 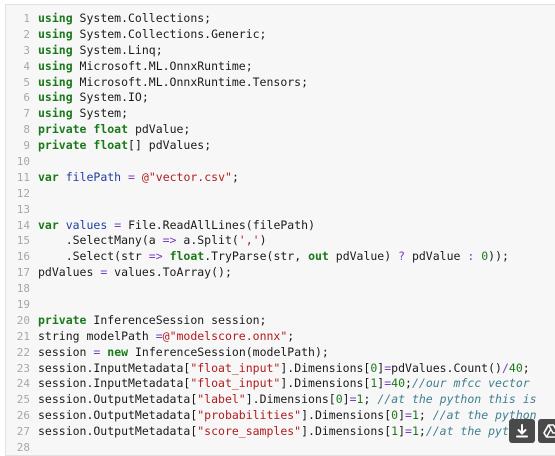 I want to click on code-line: 10, so click(x=280, y=162).